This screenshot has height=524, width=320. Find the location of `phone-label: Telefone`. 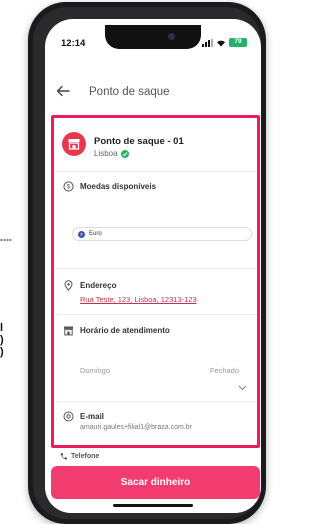

phone-label: Telefone is located at coordinates (85, 456).